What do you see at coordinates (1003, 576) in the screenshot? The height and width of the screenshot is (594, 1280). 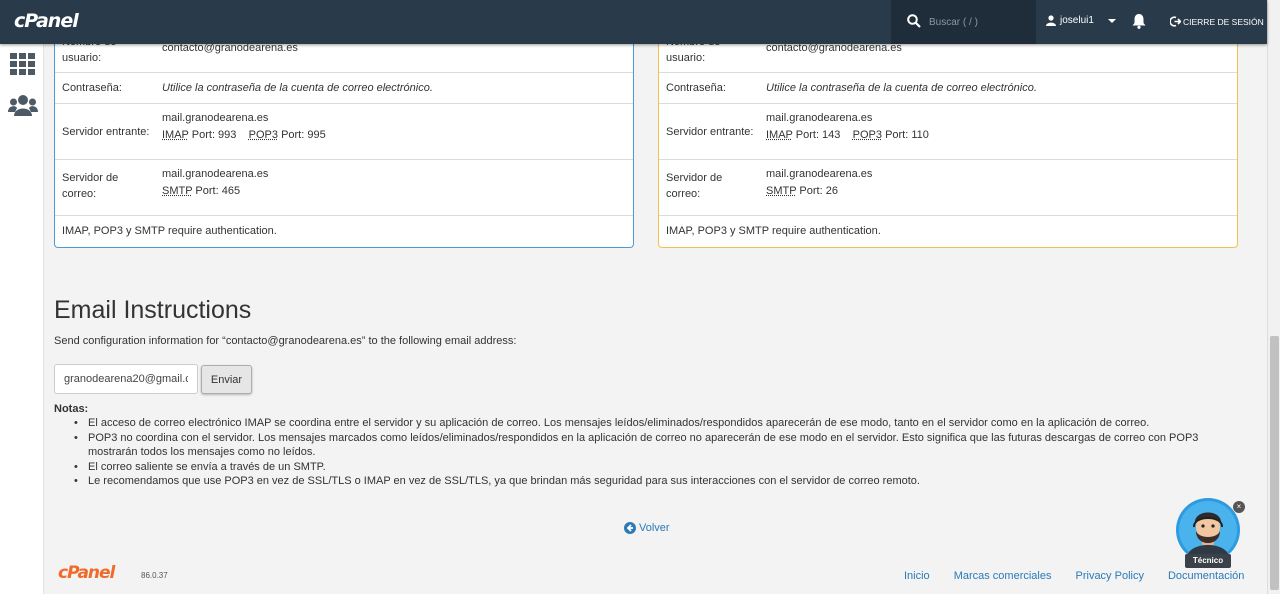 I see `footer-link-trademarks: Marcas comerciales` at bounding box center [1003, 576].